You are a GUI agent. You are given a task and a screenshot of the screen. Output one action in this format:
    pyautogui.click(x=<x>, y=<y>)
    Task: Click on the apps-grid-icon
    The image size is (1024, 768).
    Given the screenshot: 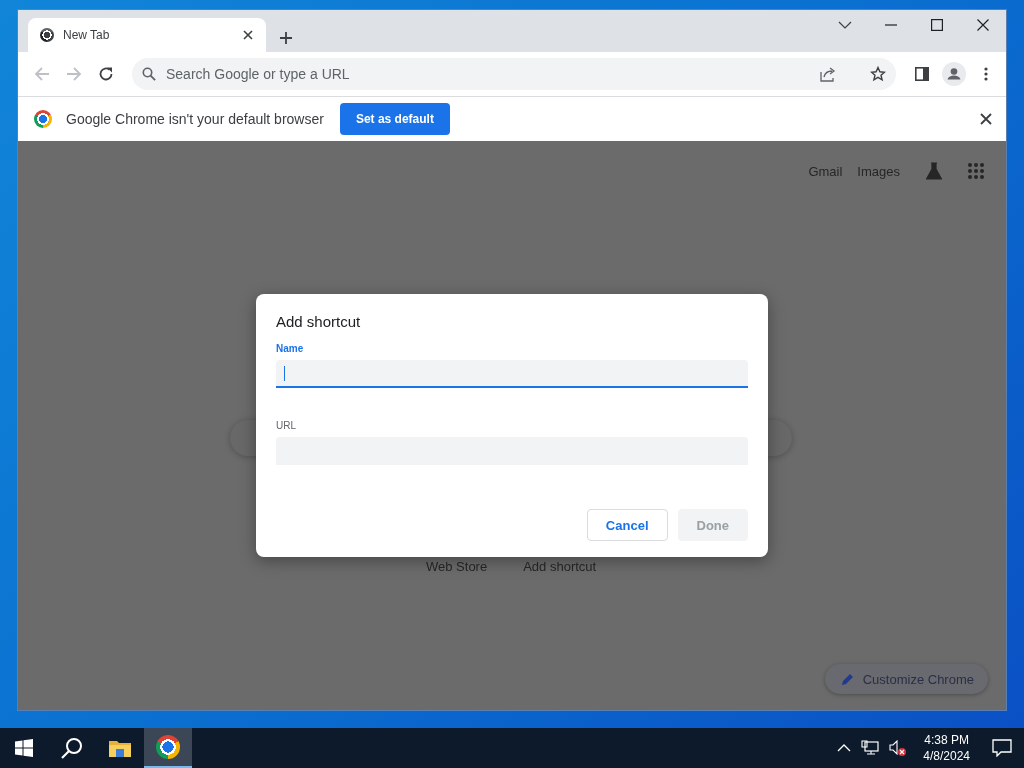 What is the action you would take?
    pyautogui.click(x=976, y=171)
    